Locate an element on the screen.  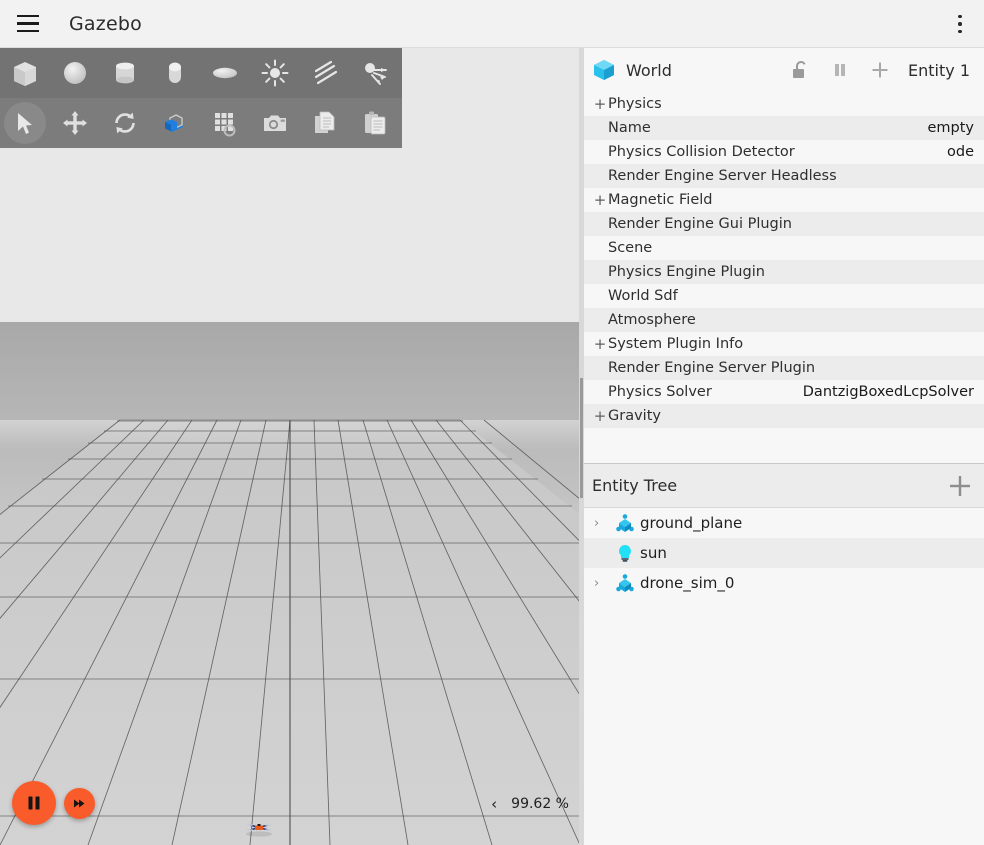
property-name: Physics Solver is located at coordinates (660, 392).